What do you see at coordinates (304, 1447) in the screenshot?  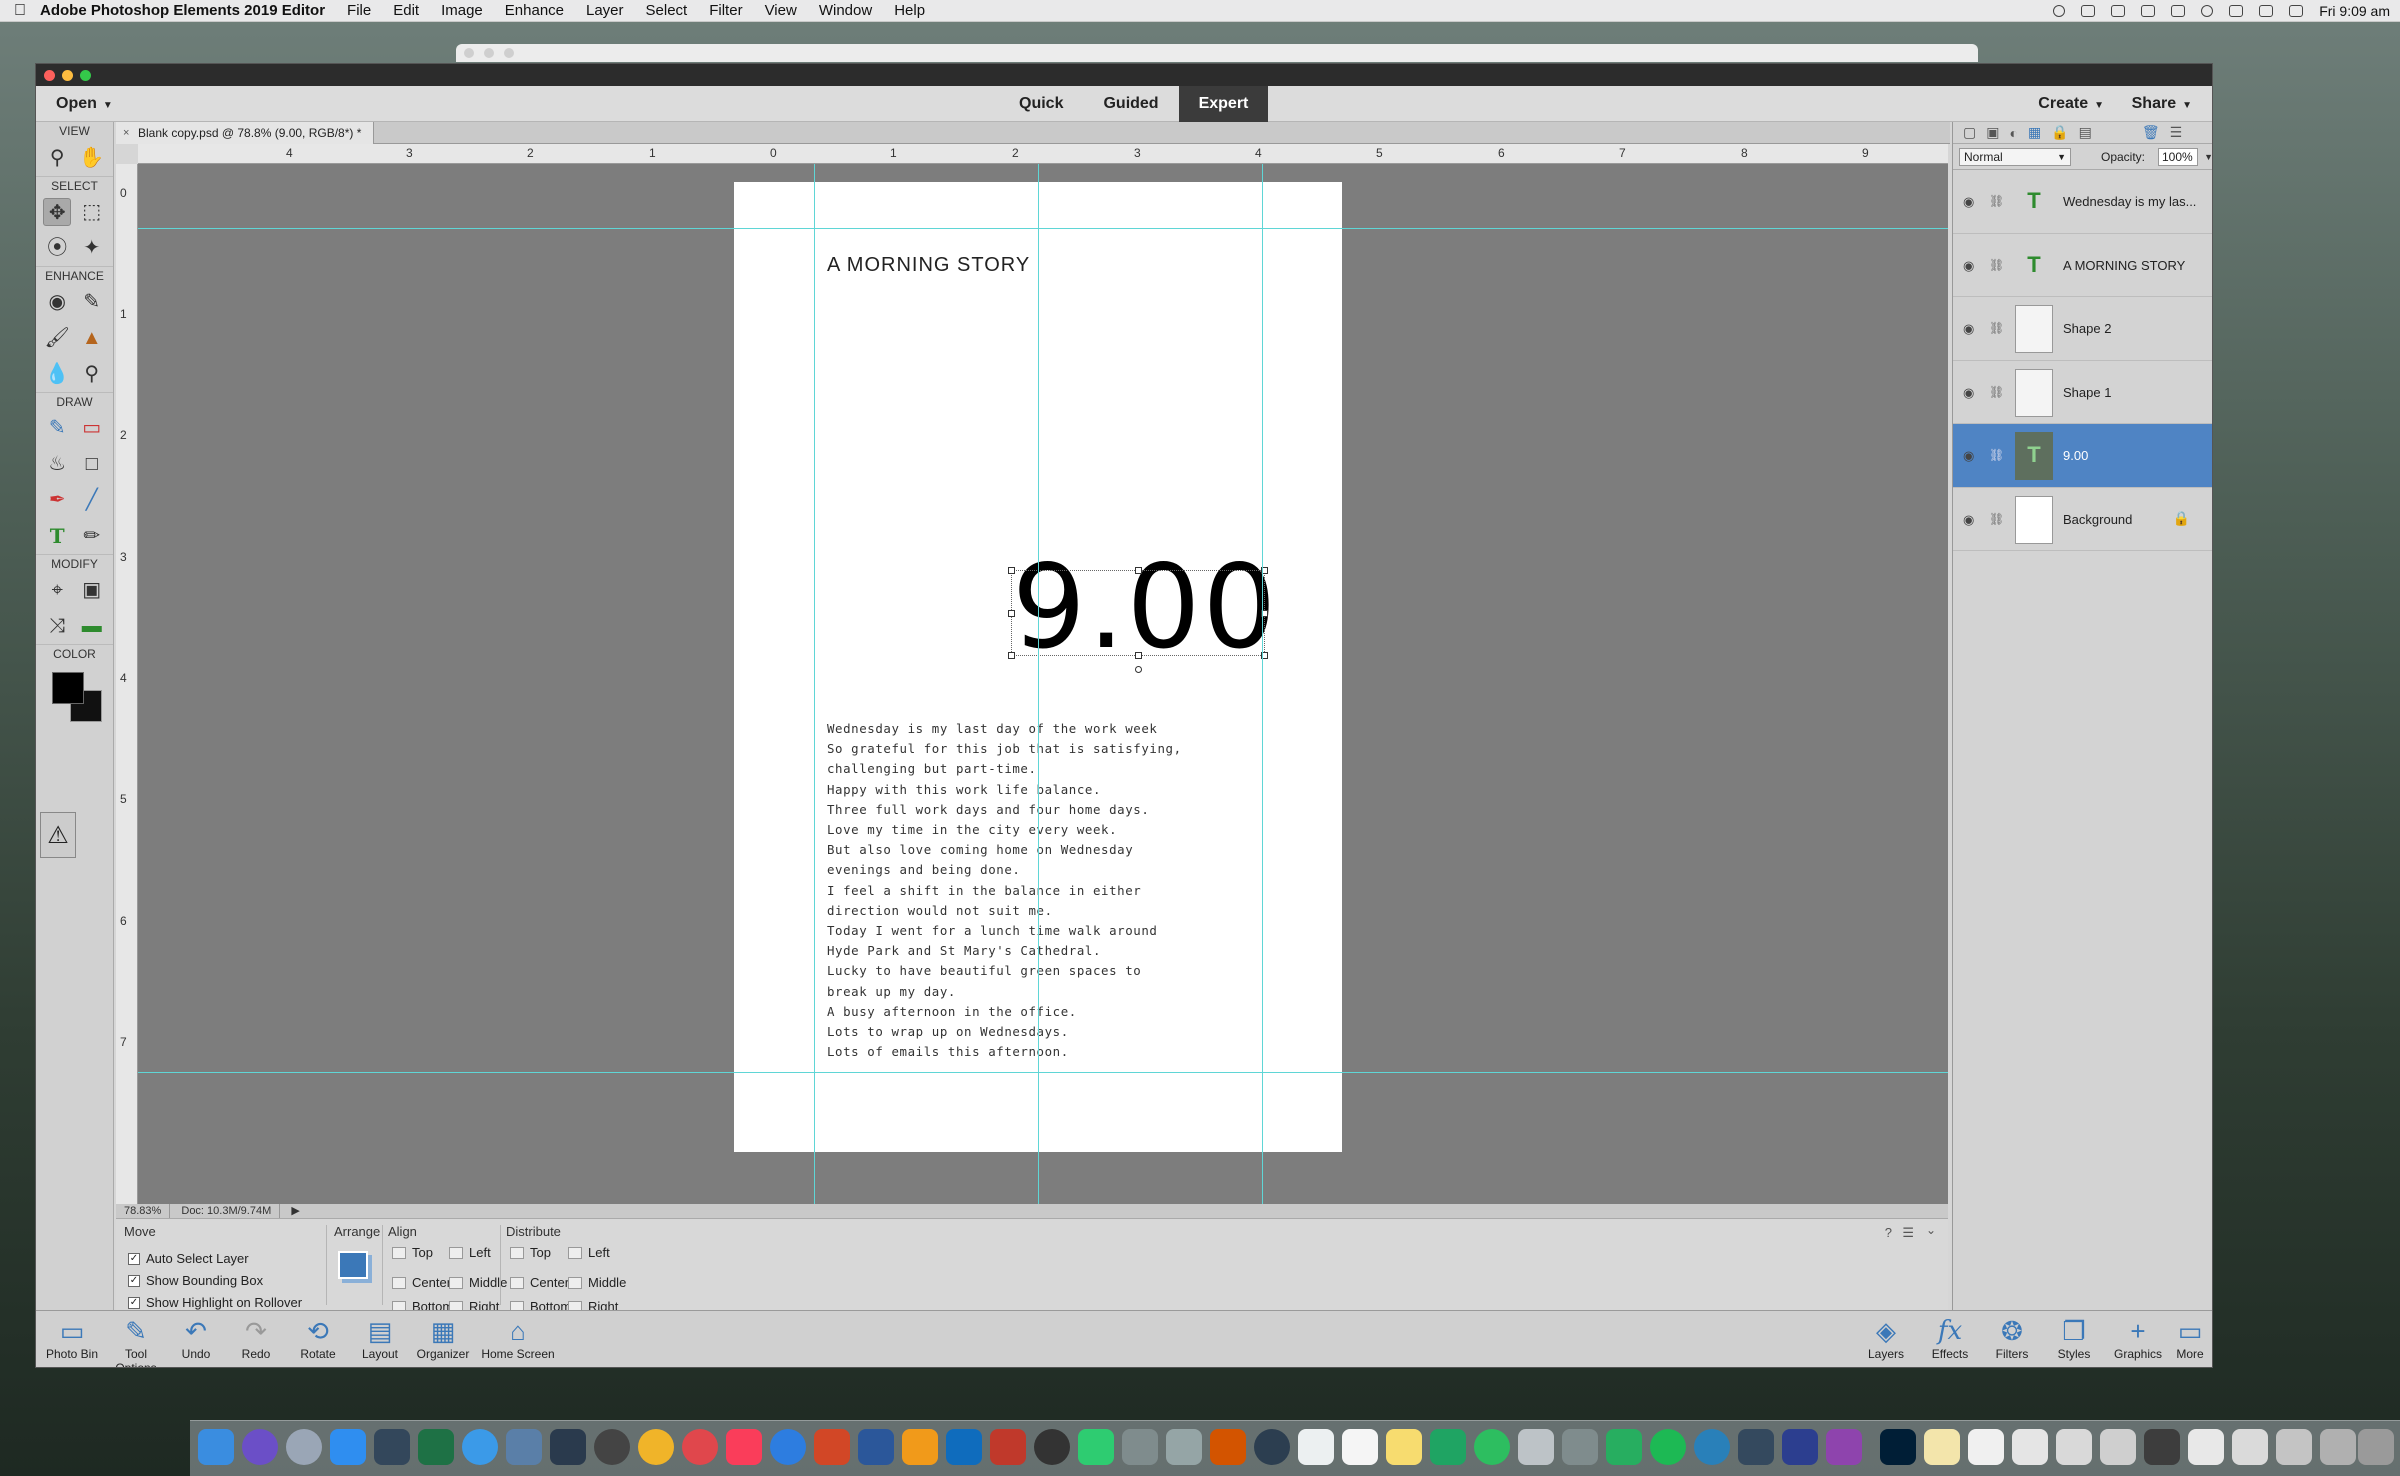 I see `launchpad-icon` at bounding box center [304, 1447].